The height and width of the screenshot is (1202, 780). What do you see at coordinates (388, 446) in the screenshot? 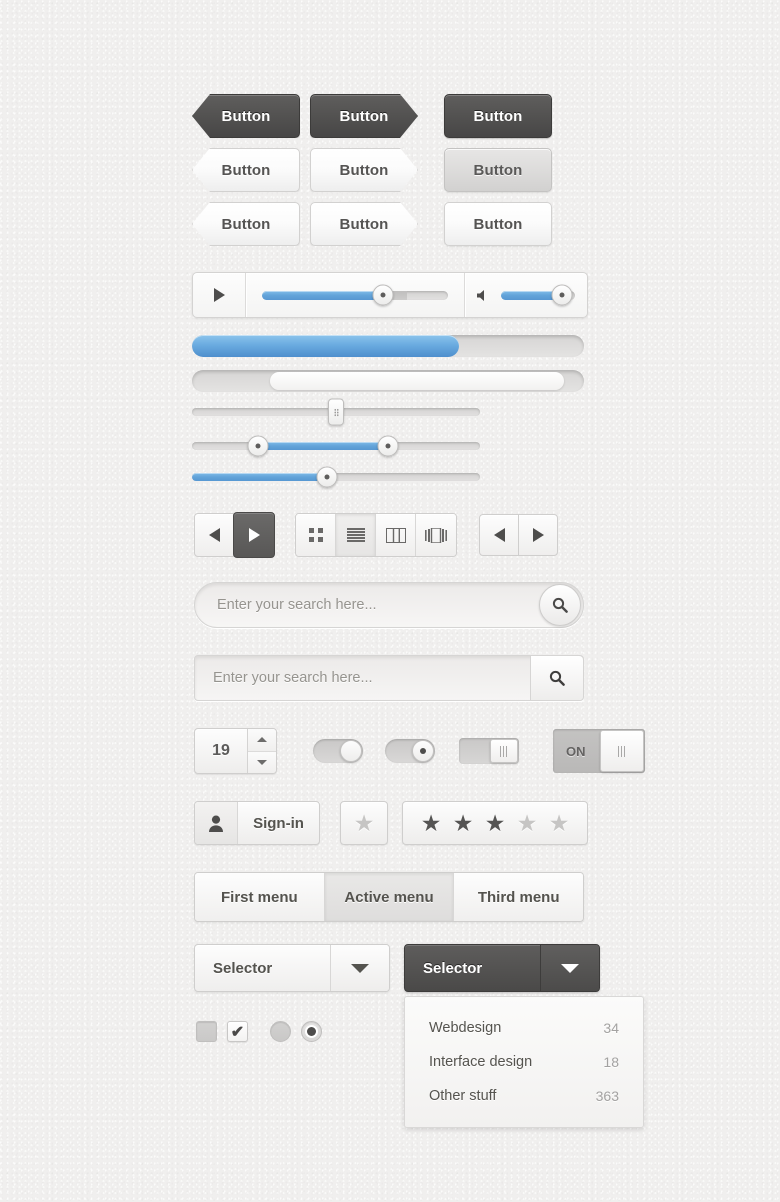
I see `range-knob-high` at bounding box center [388, 446].